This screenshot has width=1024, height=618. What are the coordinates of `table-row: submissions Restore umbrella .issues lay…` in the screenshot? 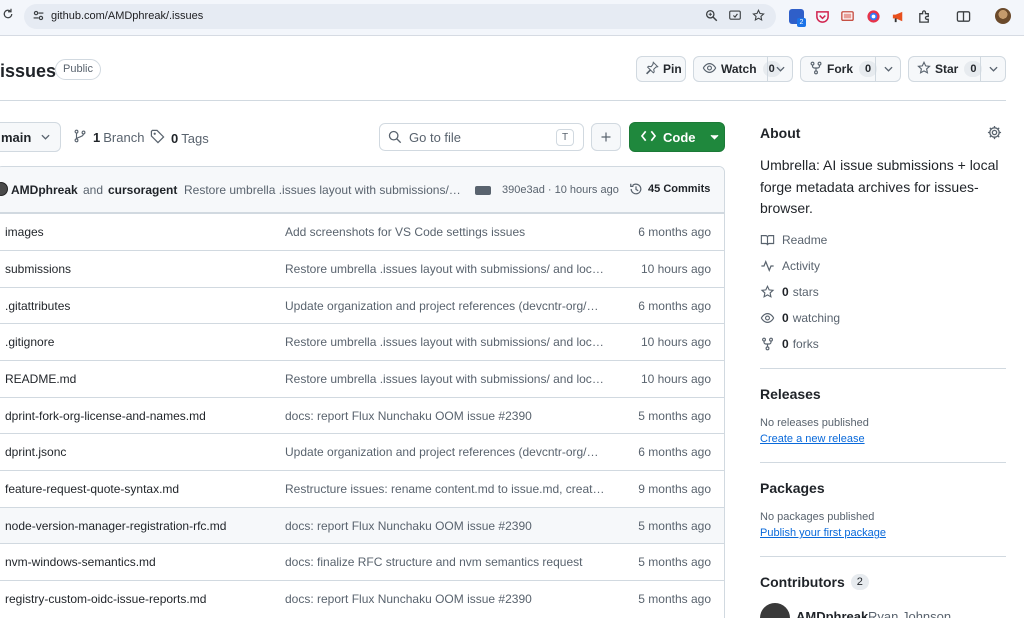 It's located at (362, 268).